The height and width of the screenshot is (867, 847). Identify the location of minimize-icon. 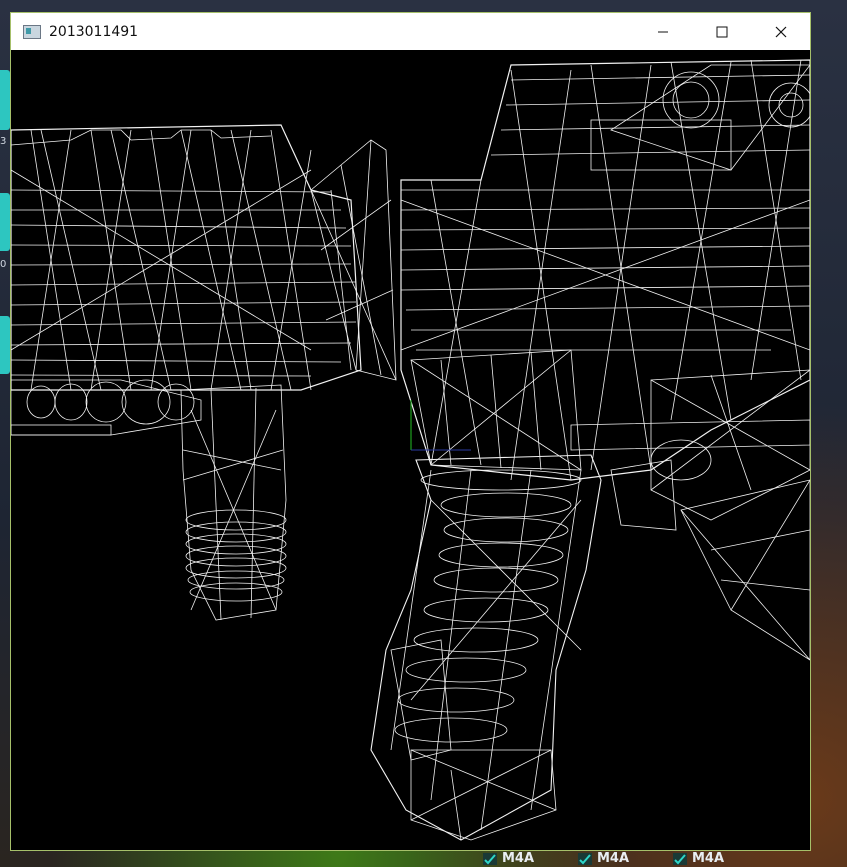
(662, 31).